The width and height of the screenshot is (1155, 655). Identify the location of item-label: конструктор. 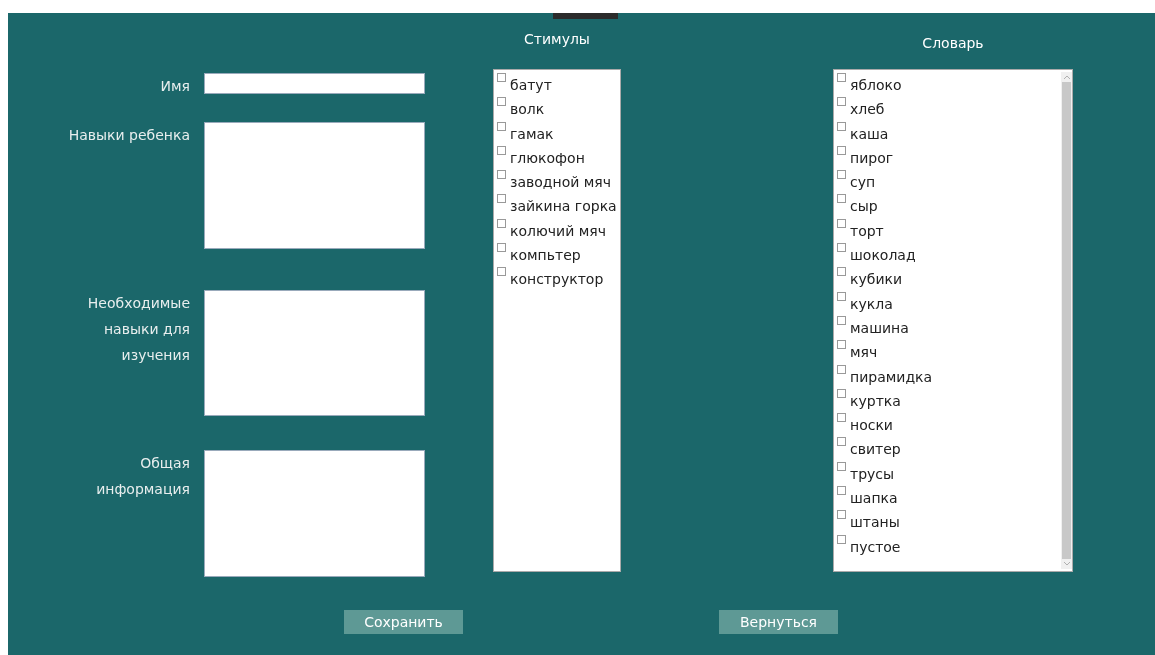
(557, 277).